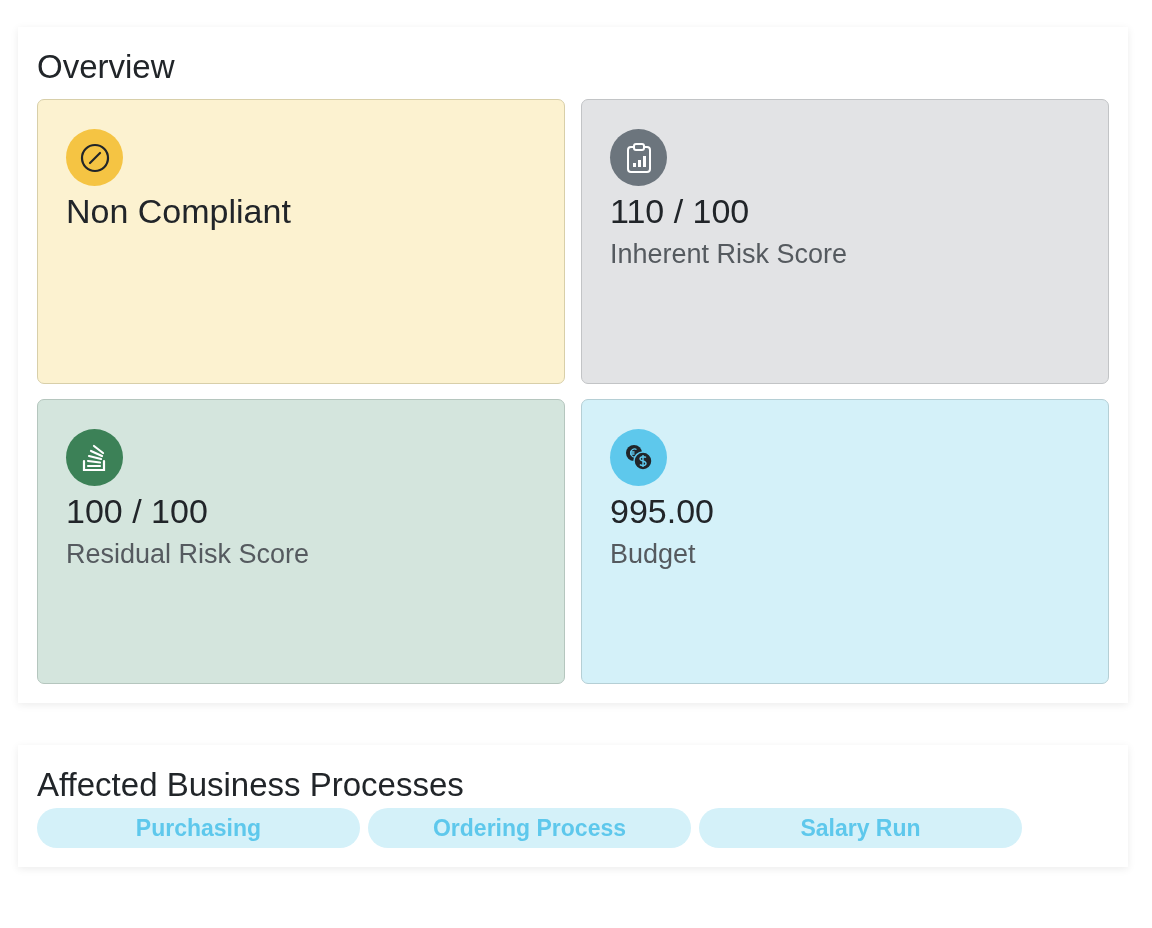 The width and height of the screenshot is (1152, 928). What do you see at coordinates (178, 211) in the screenshot?
I see `stat-value: Non Compliant` at bounding box center [178, 211].